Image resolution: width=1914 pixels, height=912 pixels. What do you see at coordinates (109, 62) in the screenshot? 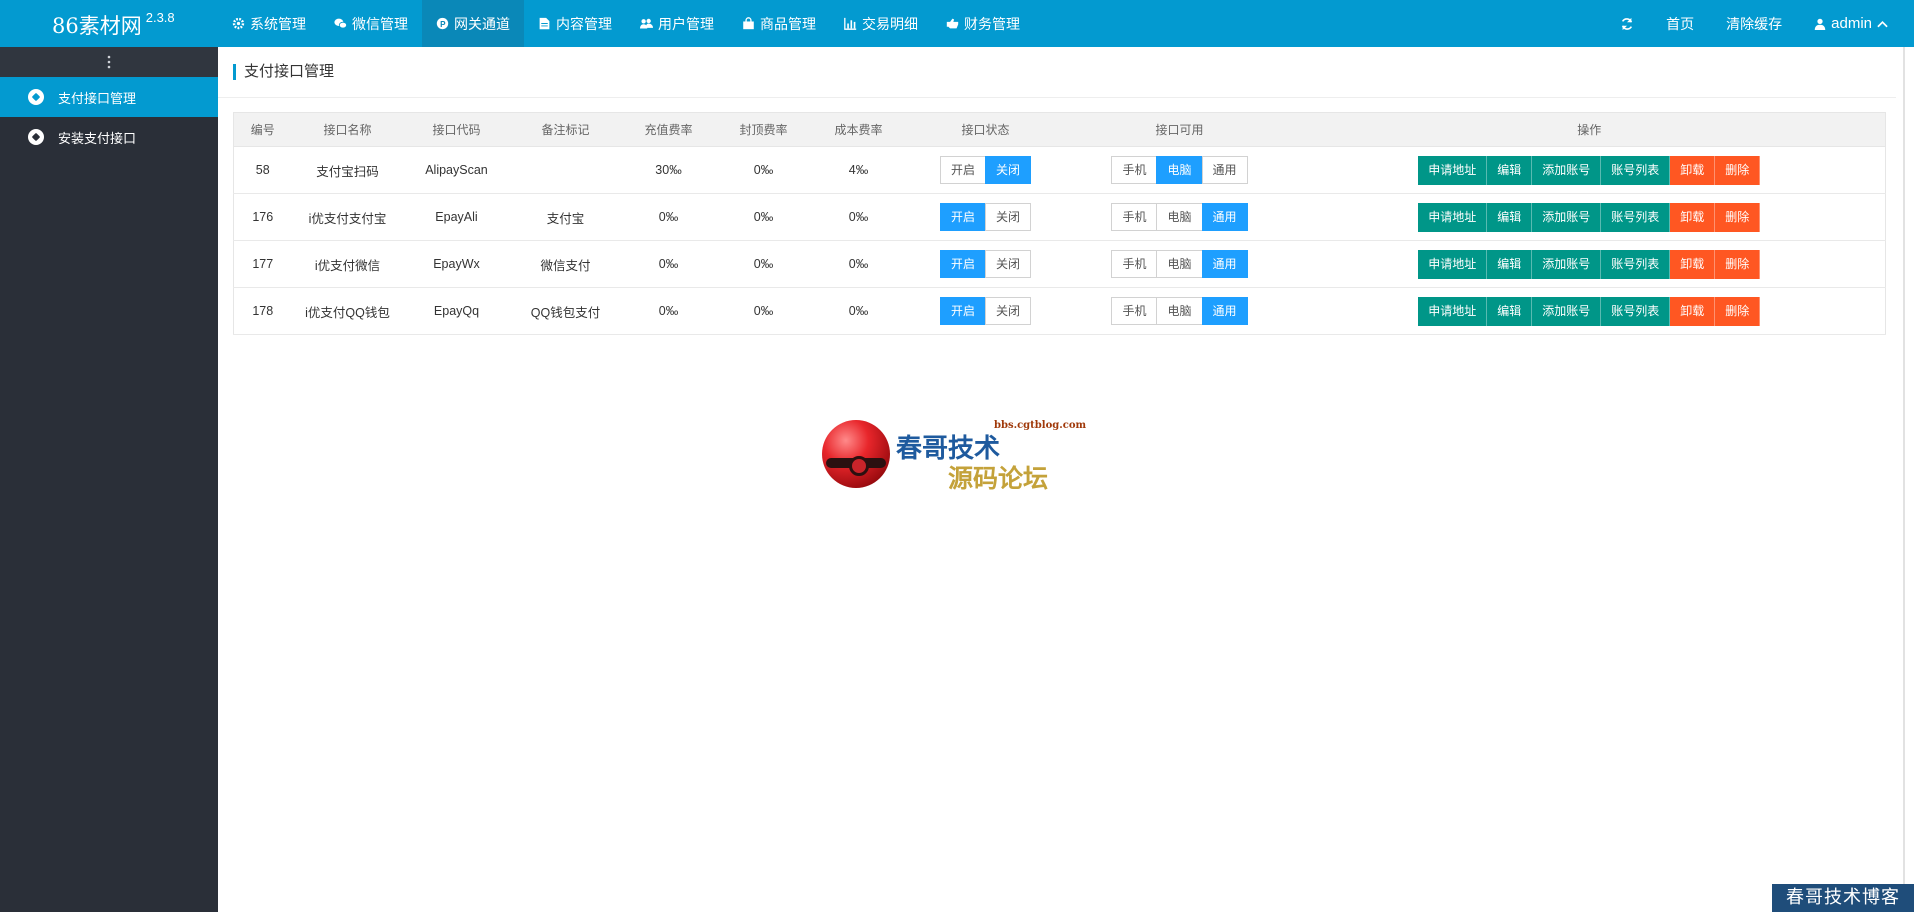
I see `sidebar-toggle` at bounding box center [109, 62].